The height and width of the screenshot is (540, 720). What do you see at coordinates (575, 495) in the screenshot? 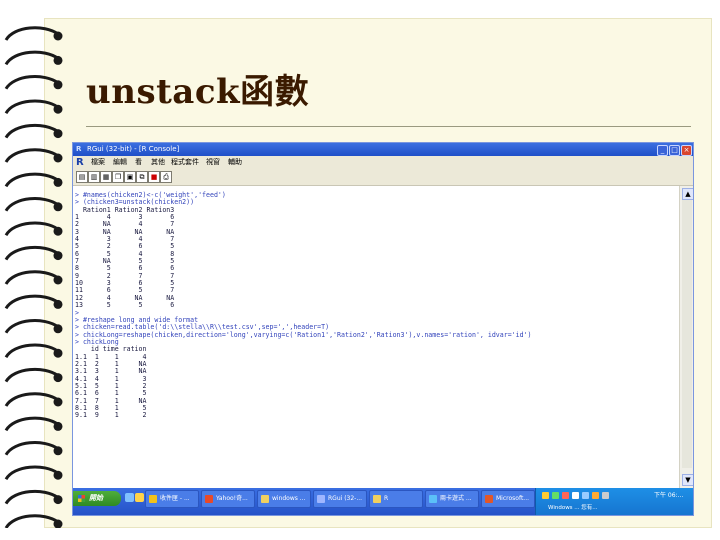
I see `tray-volume-icon` at bounding box center [575, 495].